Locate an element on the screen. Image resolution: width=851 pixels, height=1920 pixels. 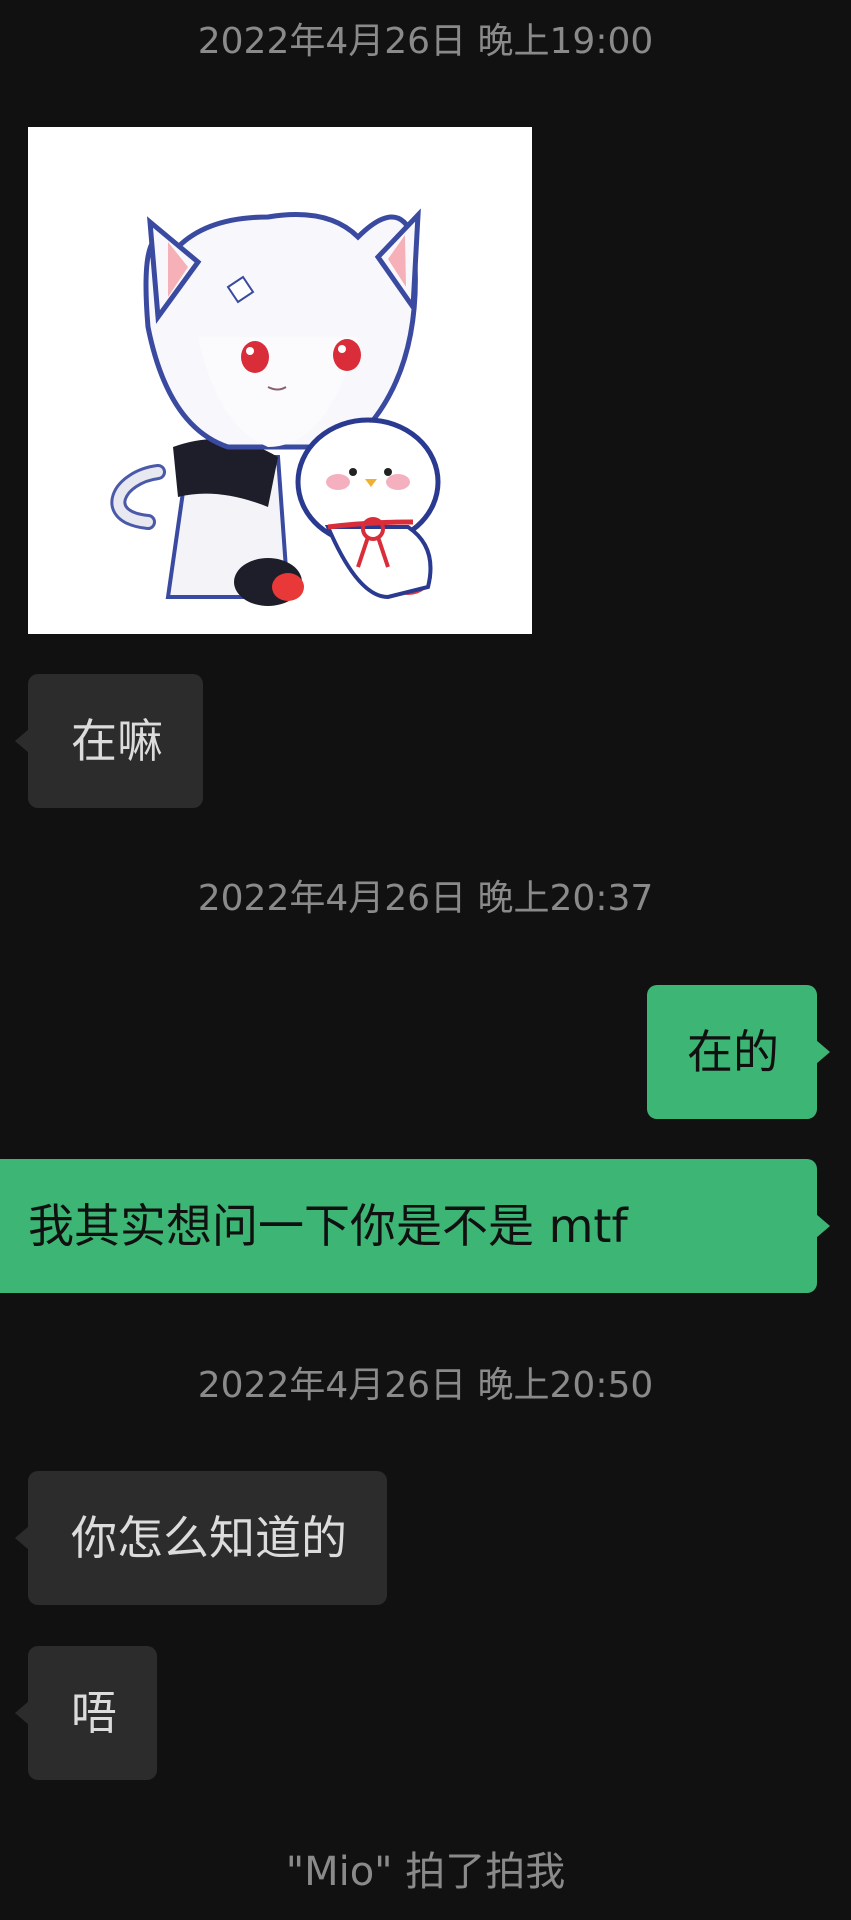
pat-notice: "Mio" 拍了拍我 is located at coordinates (425, 1872).